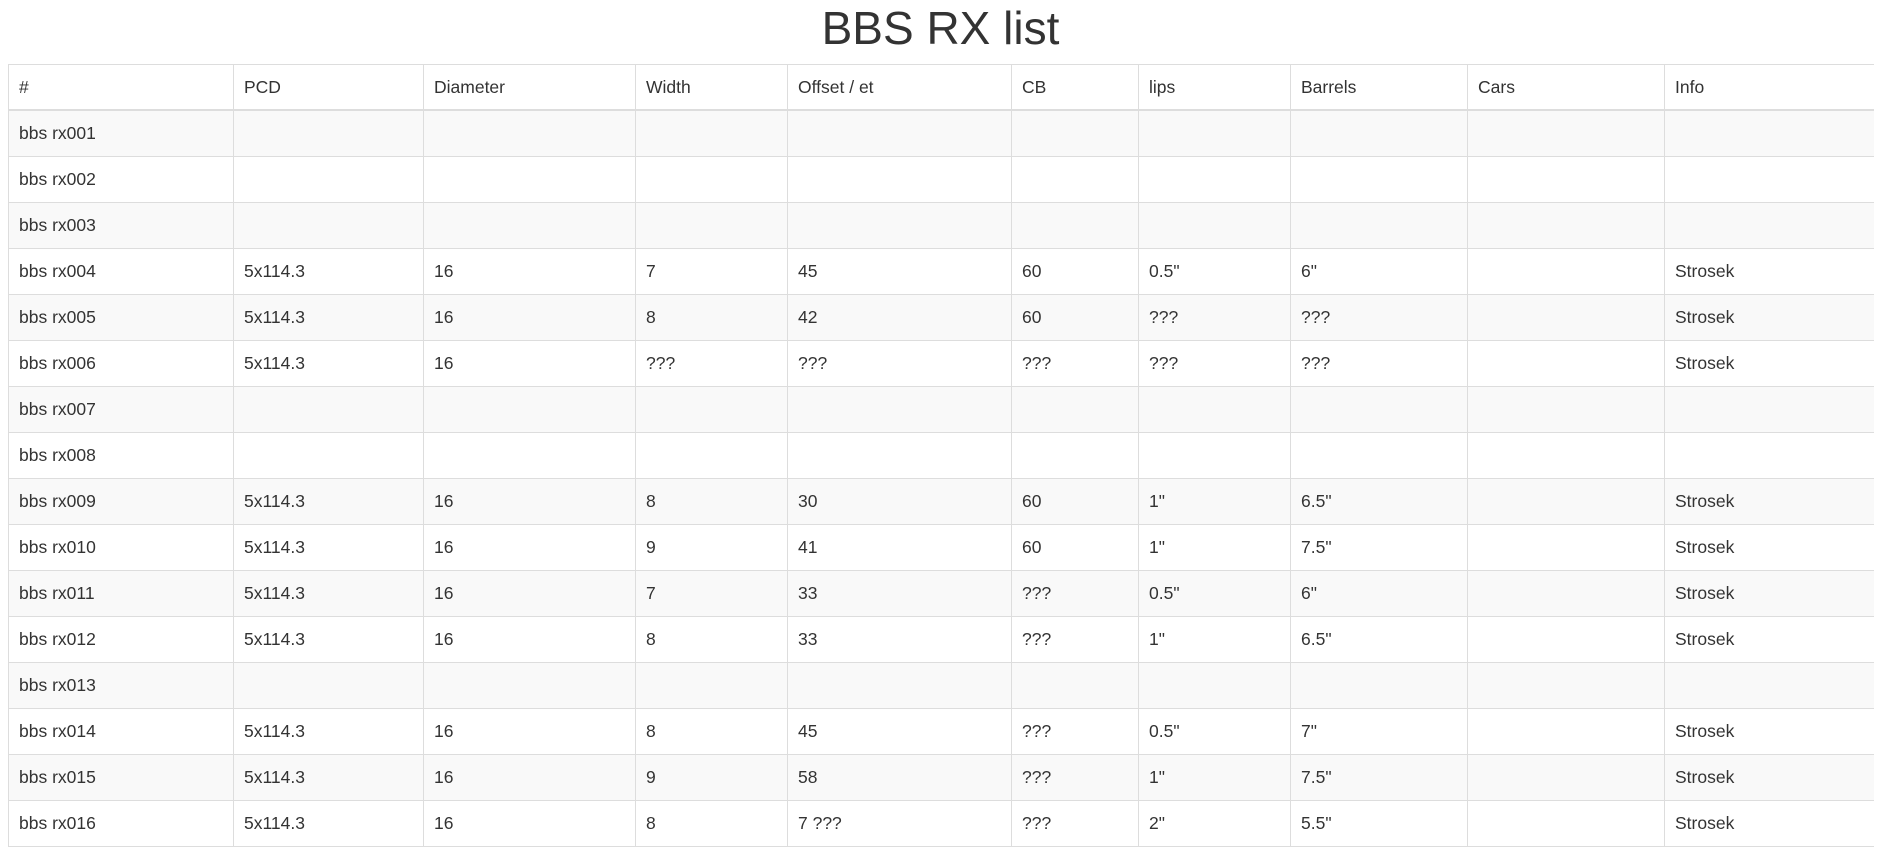 The image size is (1881, 864). Describe the element at coordinates (941, 317) in the screenshot. I see `table-row: bbs rx005 5x114.3 16 8 42 60?????? Strosek` at that location.